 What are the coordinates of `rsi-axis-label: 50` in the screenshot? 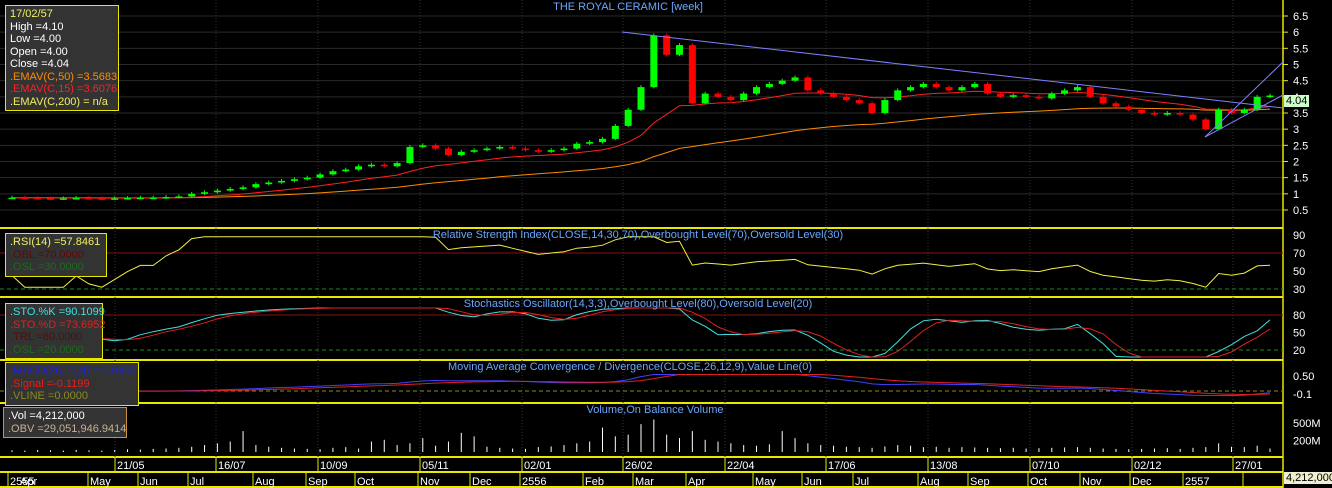 It's located at (1299, 272).